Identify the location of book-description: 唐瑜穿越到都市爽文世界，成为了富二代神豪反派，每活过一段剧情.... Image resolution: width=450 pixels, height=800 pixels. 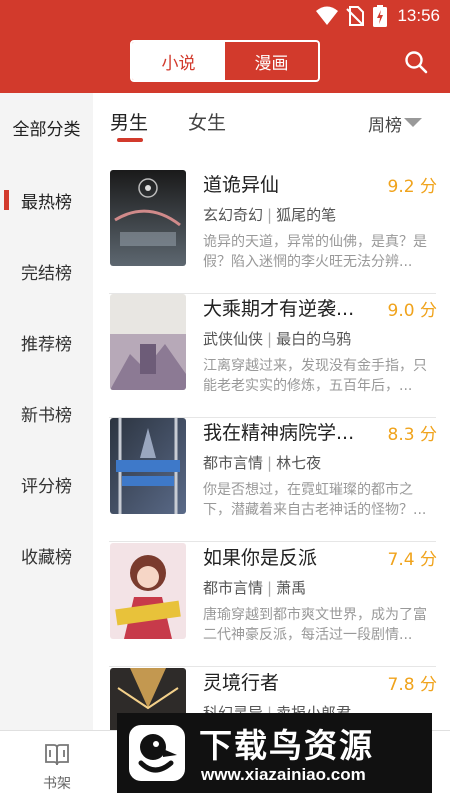
(315, 625).